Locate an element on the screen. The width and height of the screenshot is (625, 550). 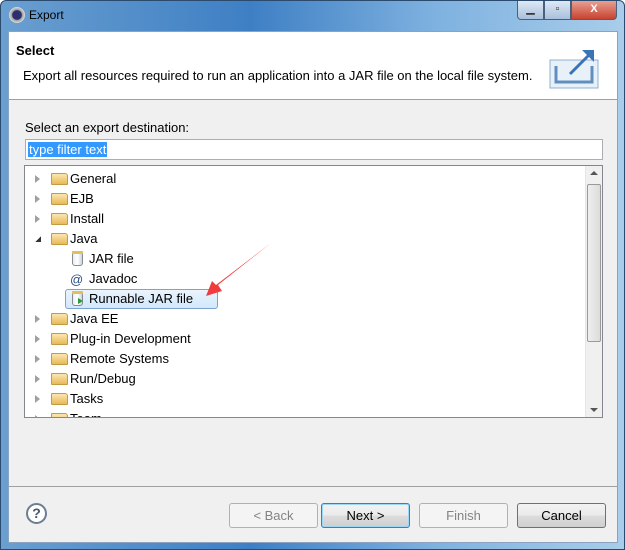
page-title: Select is located at coordinates (35, 50).